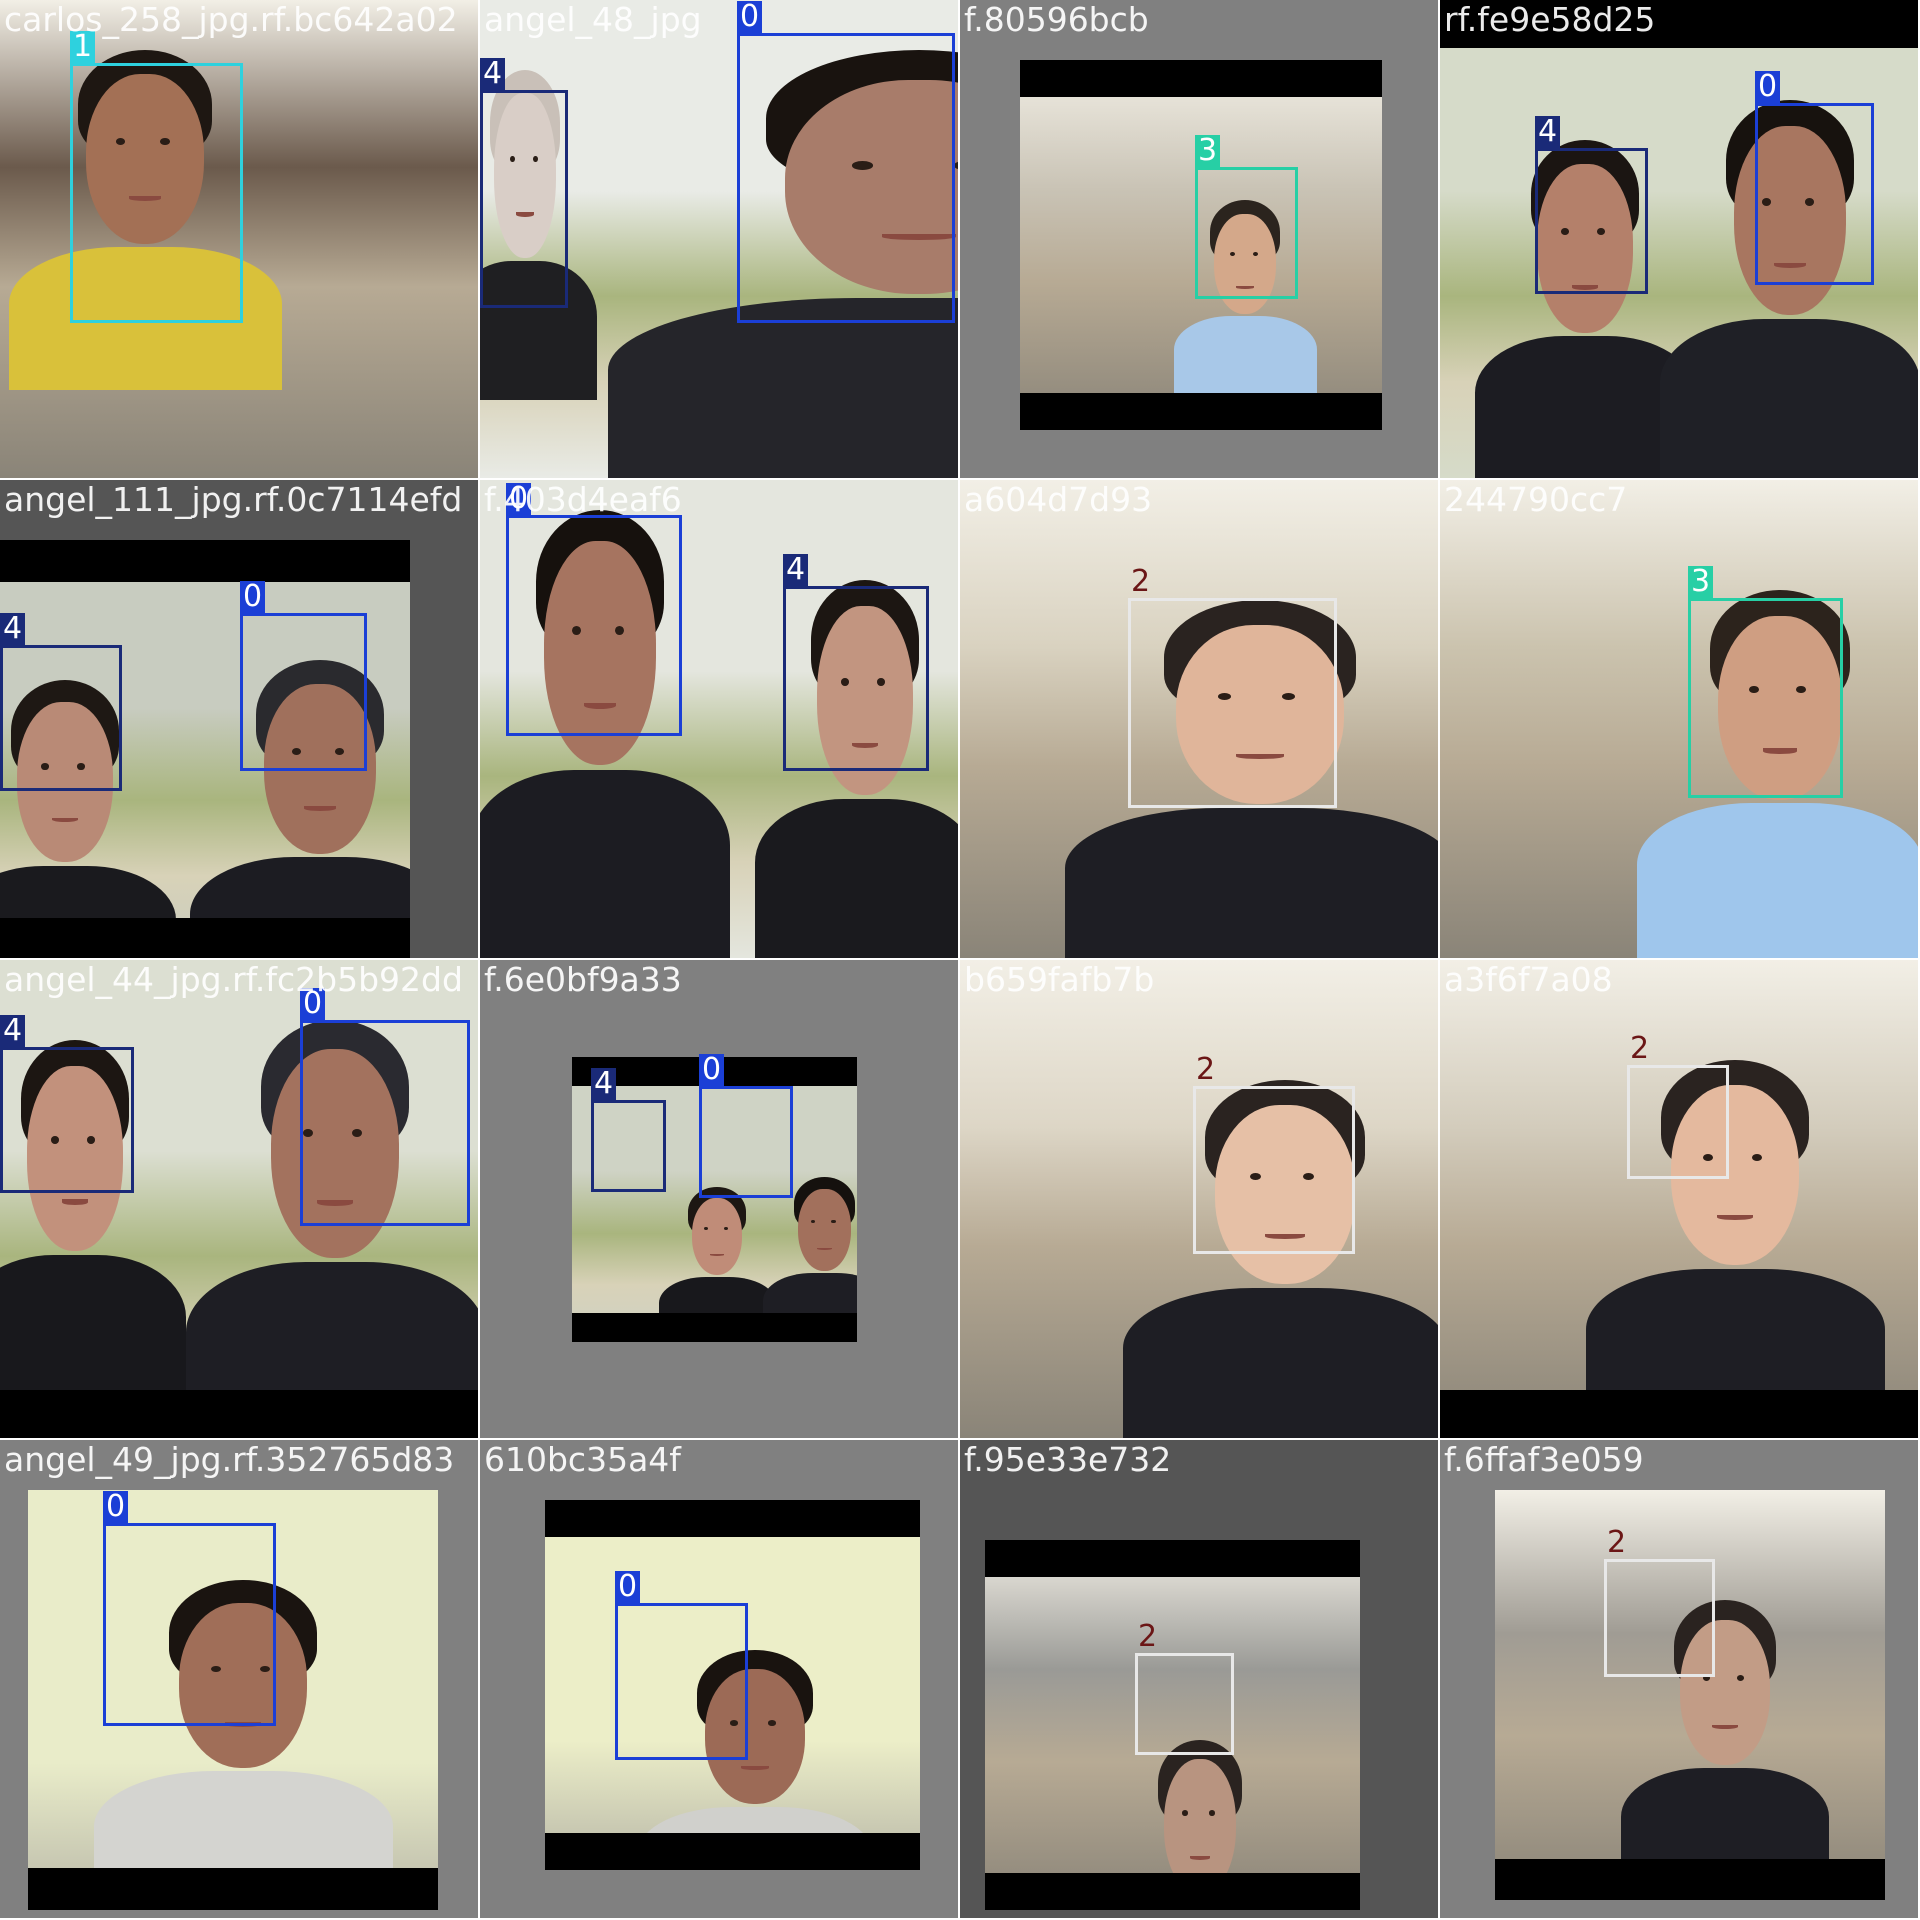 The height and width of the screenshot is (1920, 1920). I want to click on filename-label: 244790cc7, so click(1536, 499).